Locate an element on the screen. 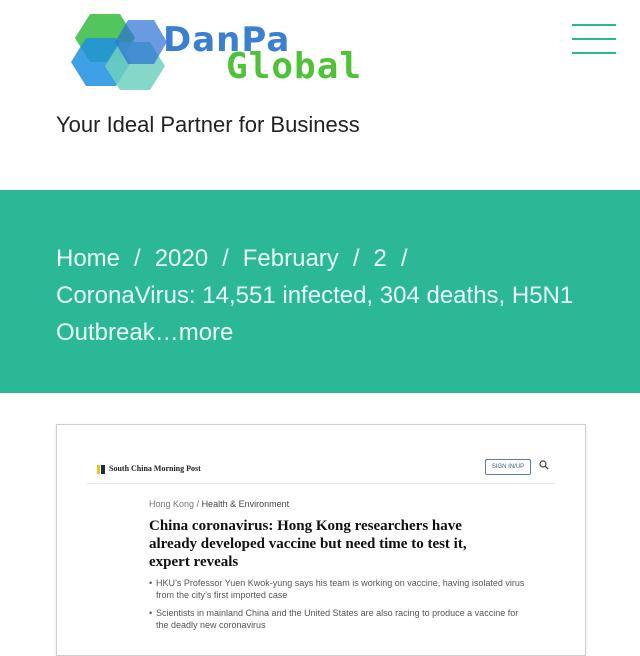 The height and width of the screenshot is (656, 640). publisher-bar: South China Morning Post SIGN IN/UP is located at coordinates (321, 470).